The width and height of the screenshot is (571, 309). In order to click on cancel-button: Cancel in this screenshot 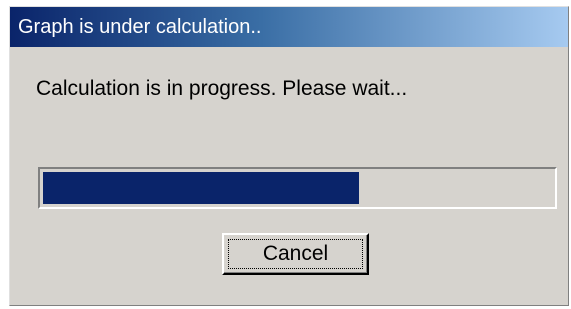, I will do `click(295, 254)`.